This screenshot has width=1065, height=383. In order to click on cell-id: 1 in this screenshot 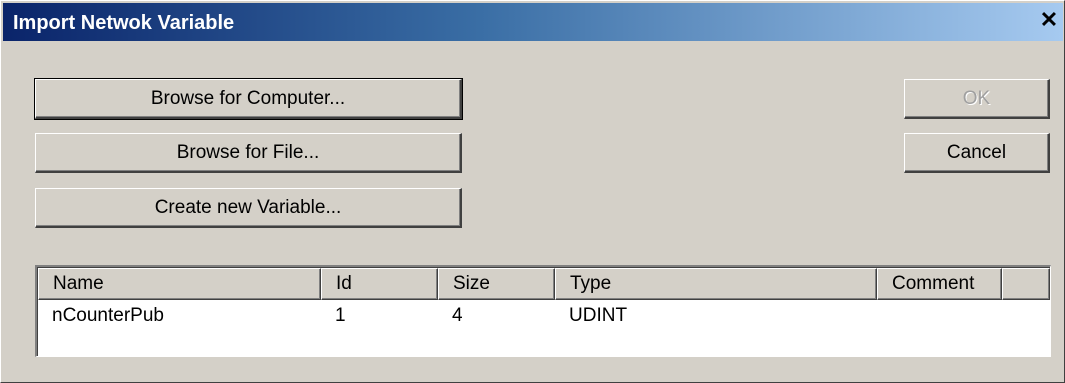, I will do `click(340, 315)`.